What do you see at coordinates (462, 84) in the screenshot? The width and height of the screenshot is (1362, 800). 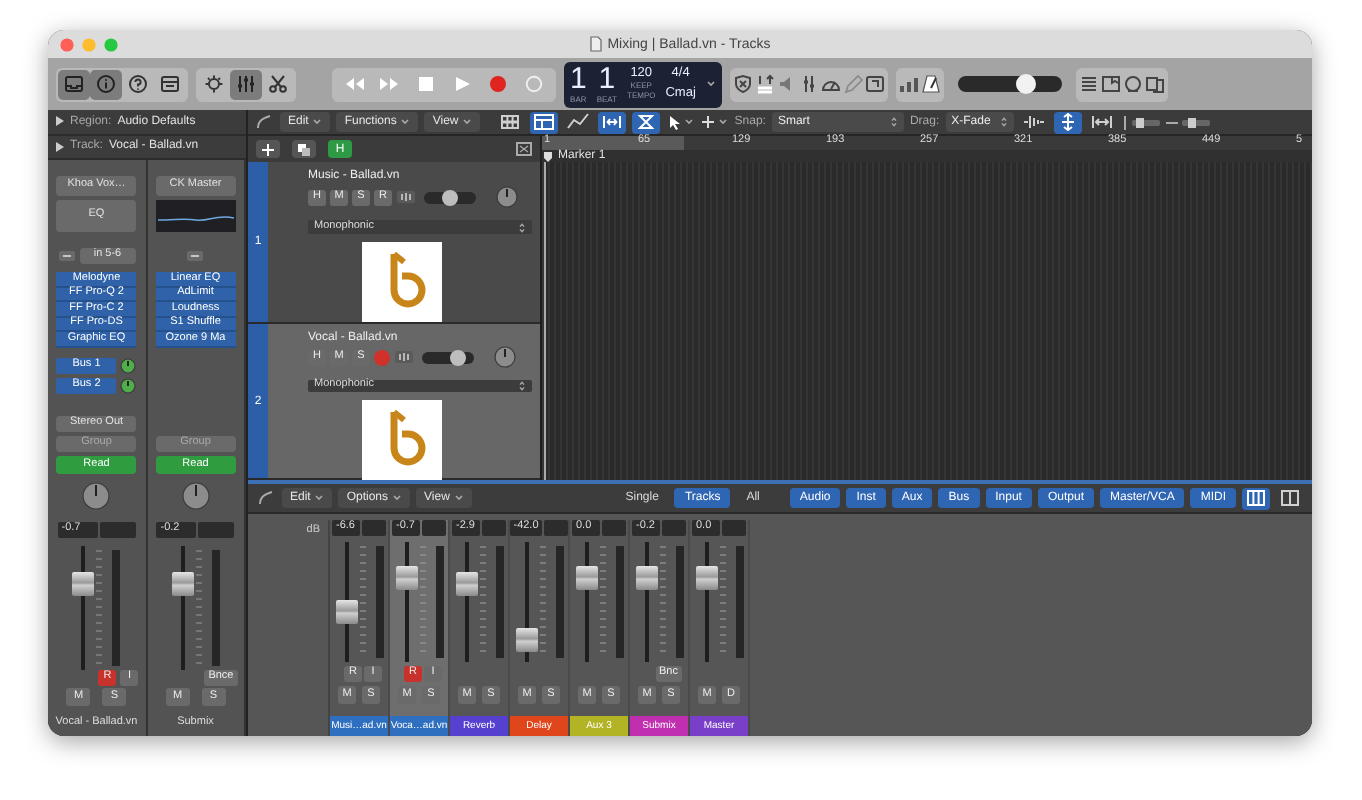 I see `play-icon` at bounding box center [462, 84].